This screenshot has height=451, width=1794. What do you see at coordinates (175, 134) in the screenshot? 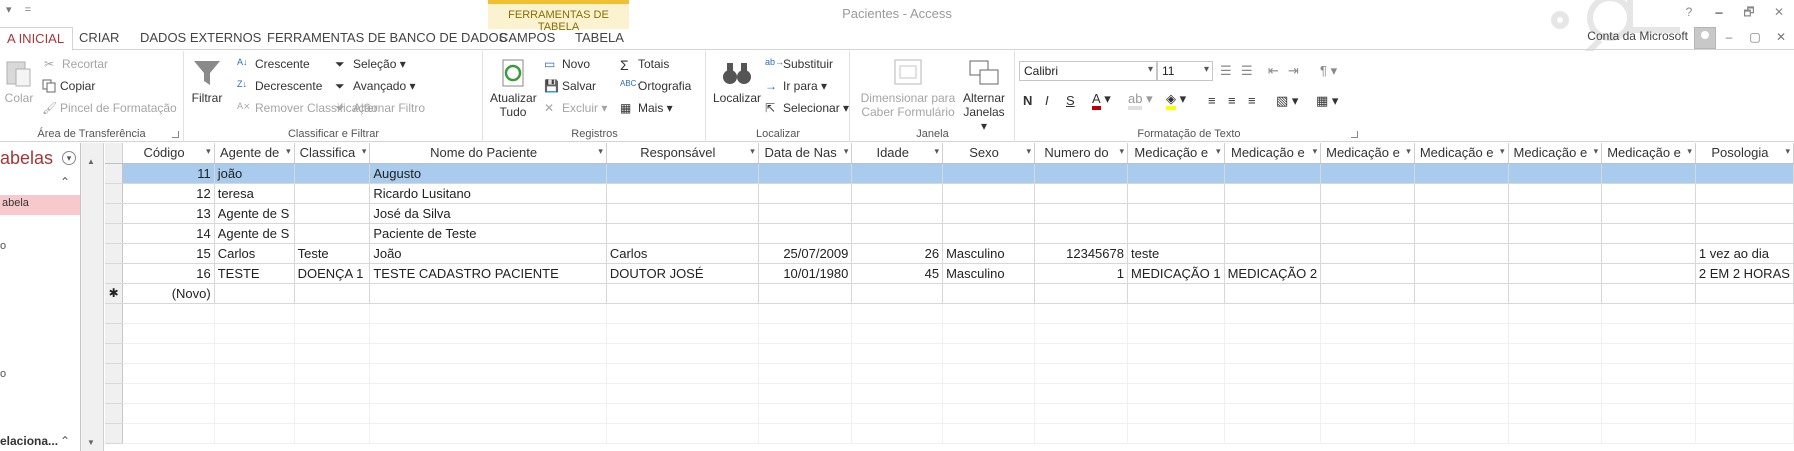
I see `clipboard-launcher-icon` at bounding box center [175, 134].